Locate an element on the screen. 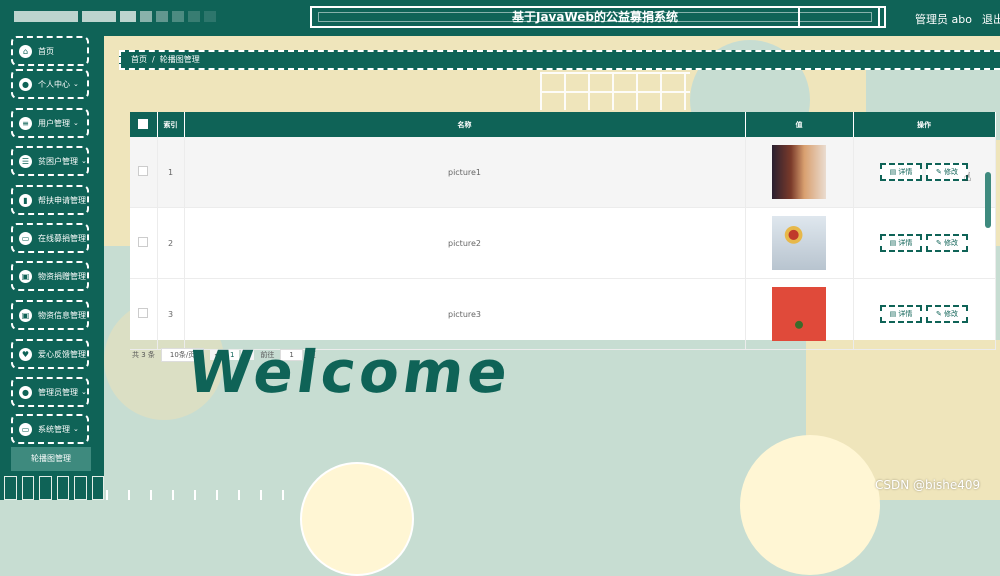 The image size is (1000, 576). breadcrumb-home: 首页 is located at coordinates (139, 59).